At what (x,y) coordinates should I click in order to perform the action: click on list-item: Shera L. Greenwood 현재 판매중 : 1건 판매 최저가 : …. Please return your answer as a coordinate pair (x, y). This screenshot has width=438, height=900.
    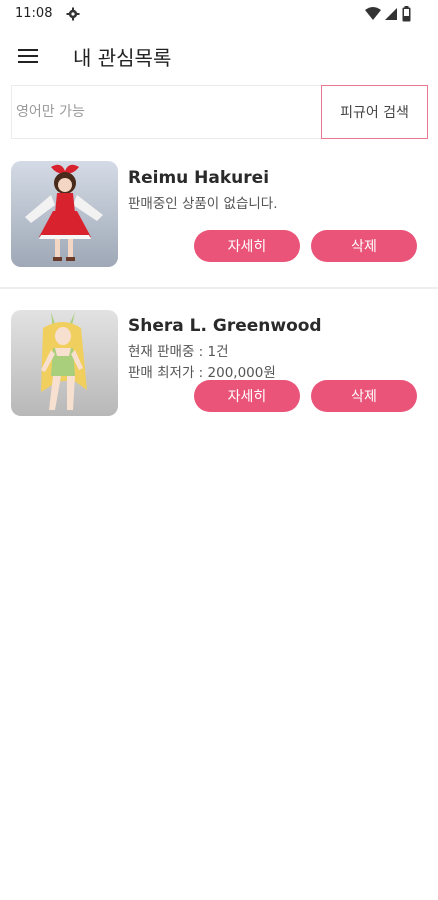
    Looking at the image, I should click on (219, 365).